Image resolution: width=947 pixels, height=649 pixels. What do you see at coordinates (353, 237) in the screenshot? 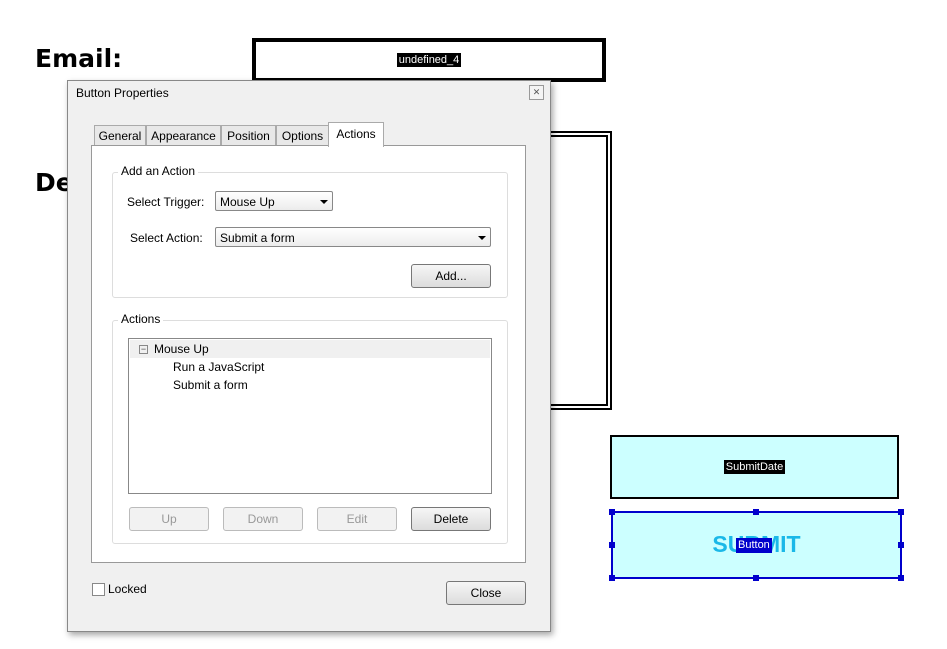
I see `action-select: Submit a form` at bounding box center [353, 237].